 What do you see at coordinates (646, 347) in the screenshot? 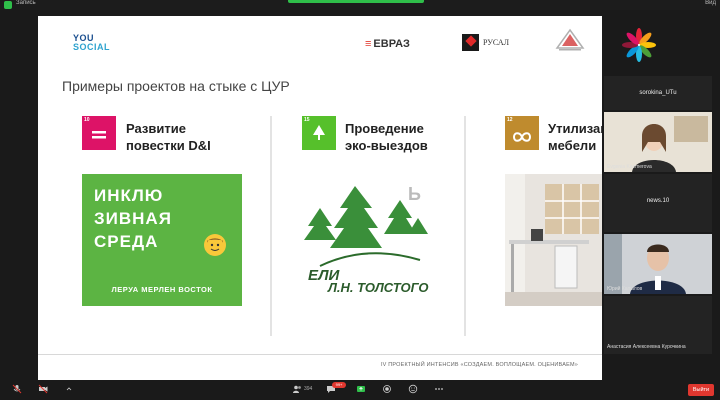
I see `participant-name: Анастасия Алексеевна Курочкина` at bounding box center [646, 347].